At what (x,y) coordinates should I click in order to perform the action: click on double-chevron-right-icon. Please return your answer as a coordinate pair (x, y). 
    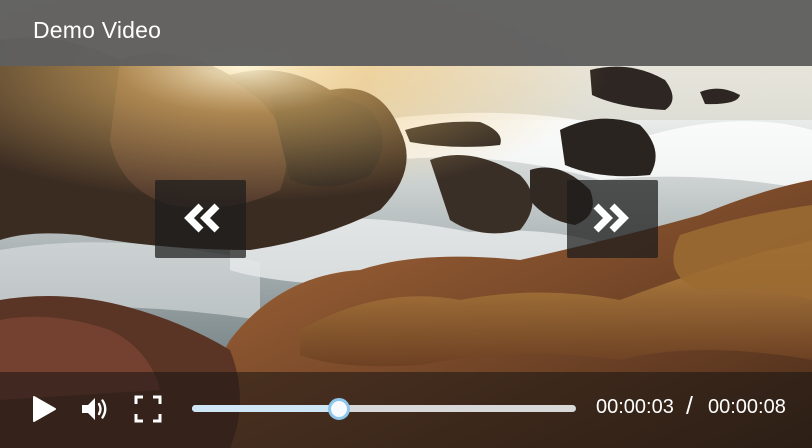
    Looking at the image, I should click on (611, 218).